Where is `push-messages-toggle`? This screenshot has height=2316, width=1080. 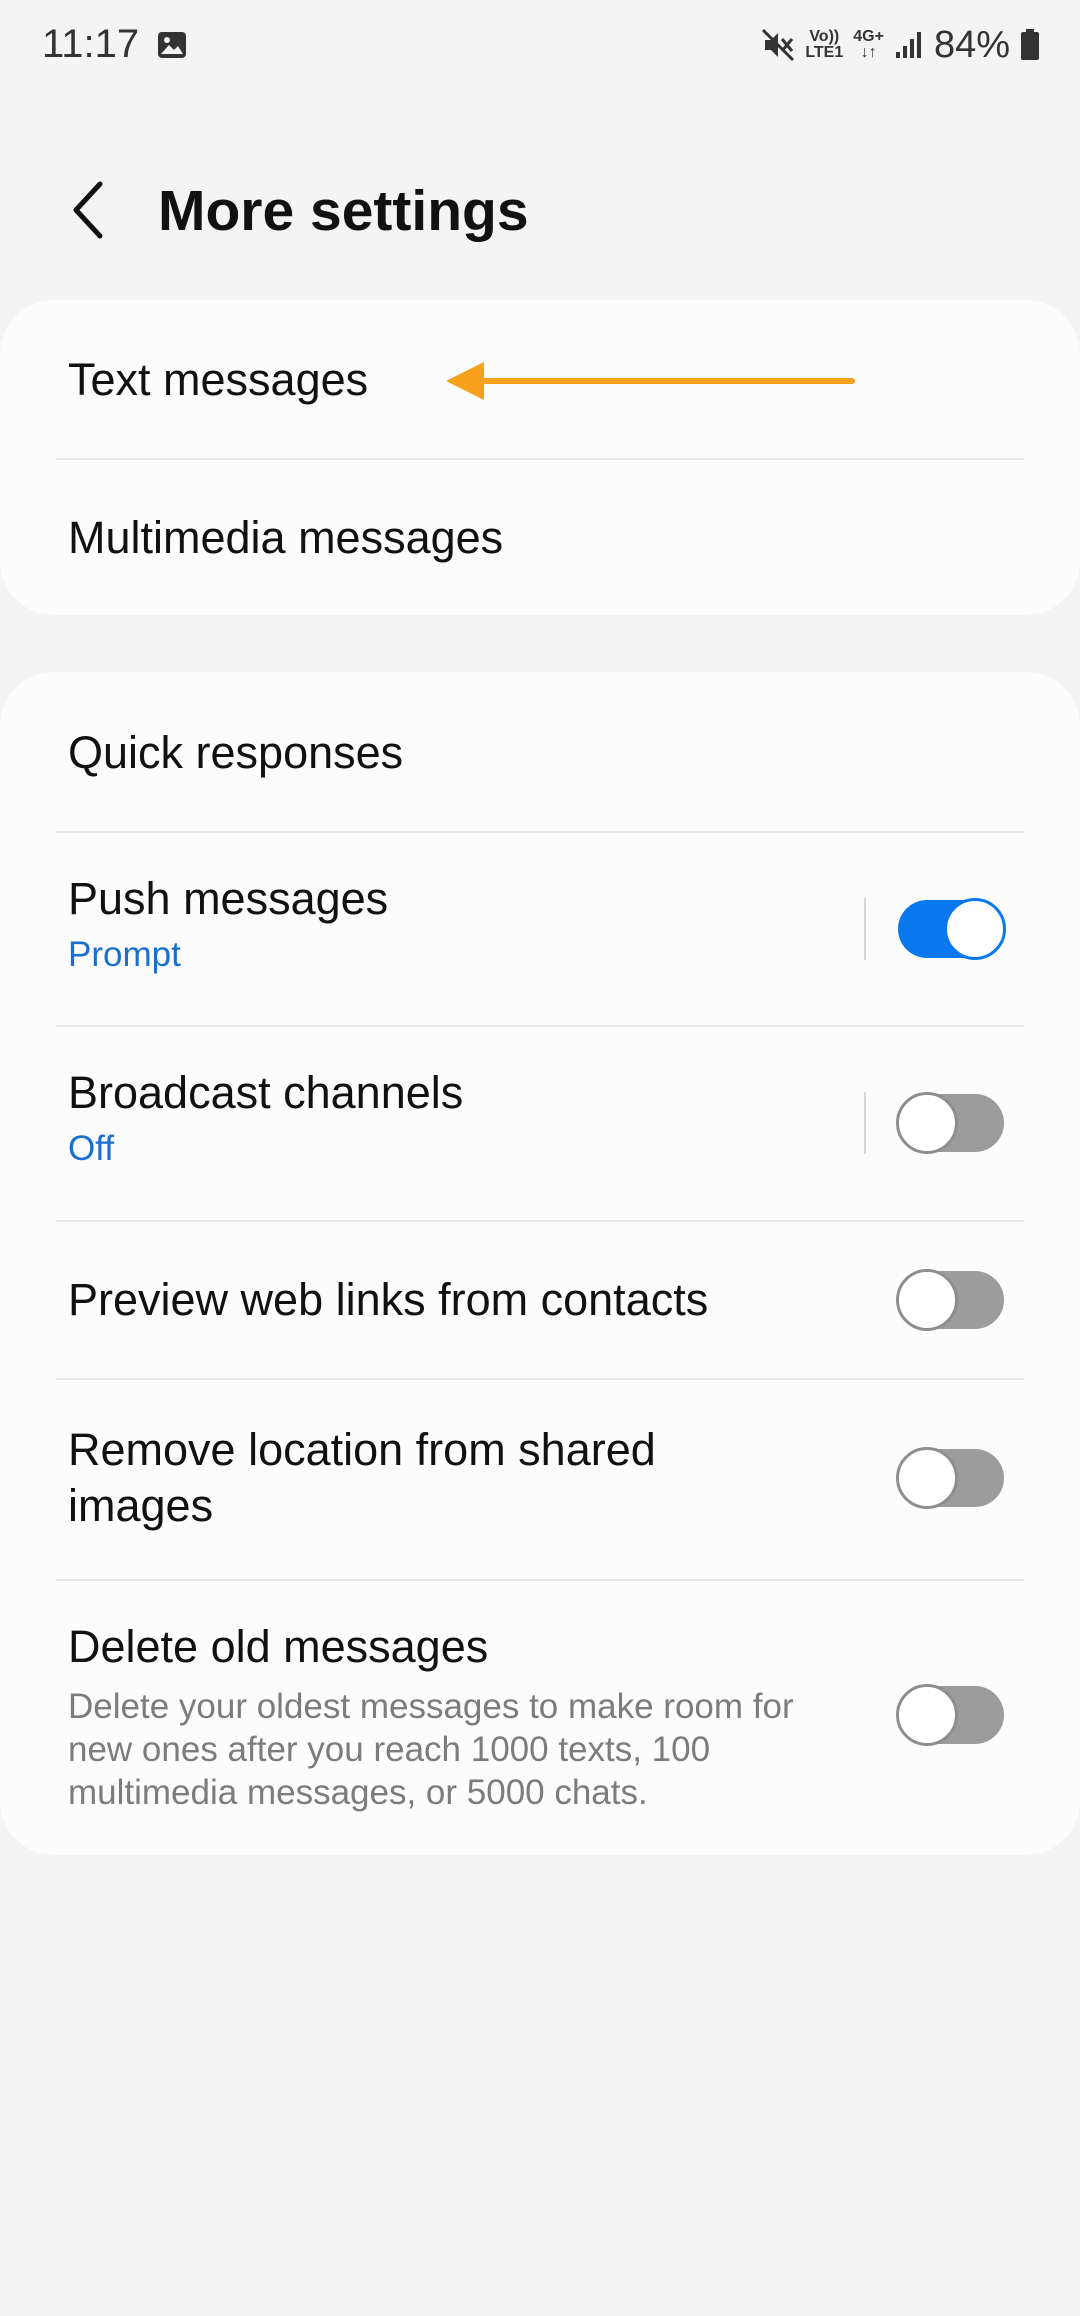 push-messages-toggle is located at coordinates (952, 929).